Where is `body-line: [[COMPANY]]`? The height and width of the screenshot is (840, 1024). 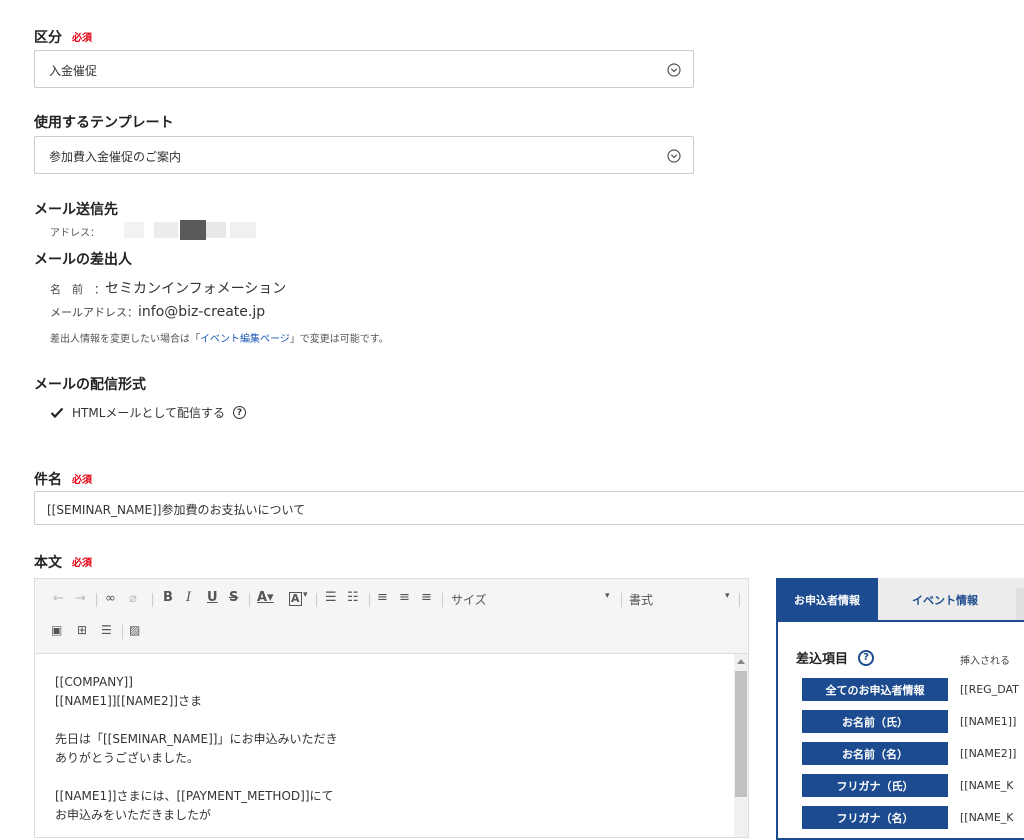
body-line: [[COMPANY]] is located at coordinates (94, 682).